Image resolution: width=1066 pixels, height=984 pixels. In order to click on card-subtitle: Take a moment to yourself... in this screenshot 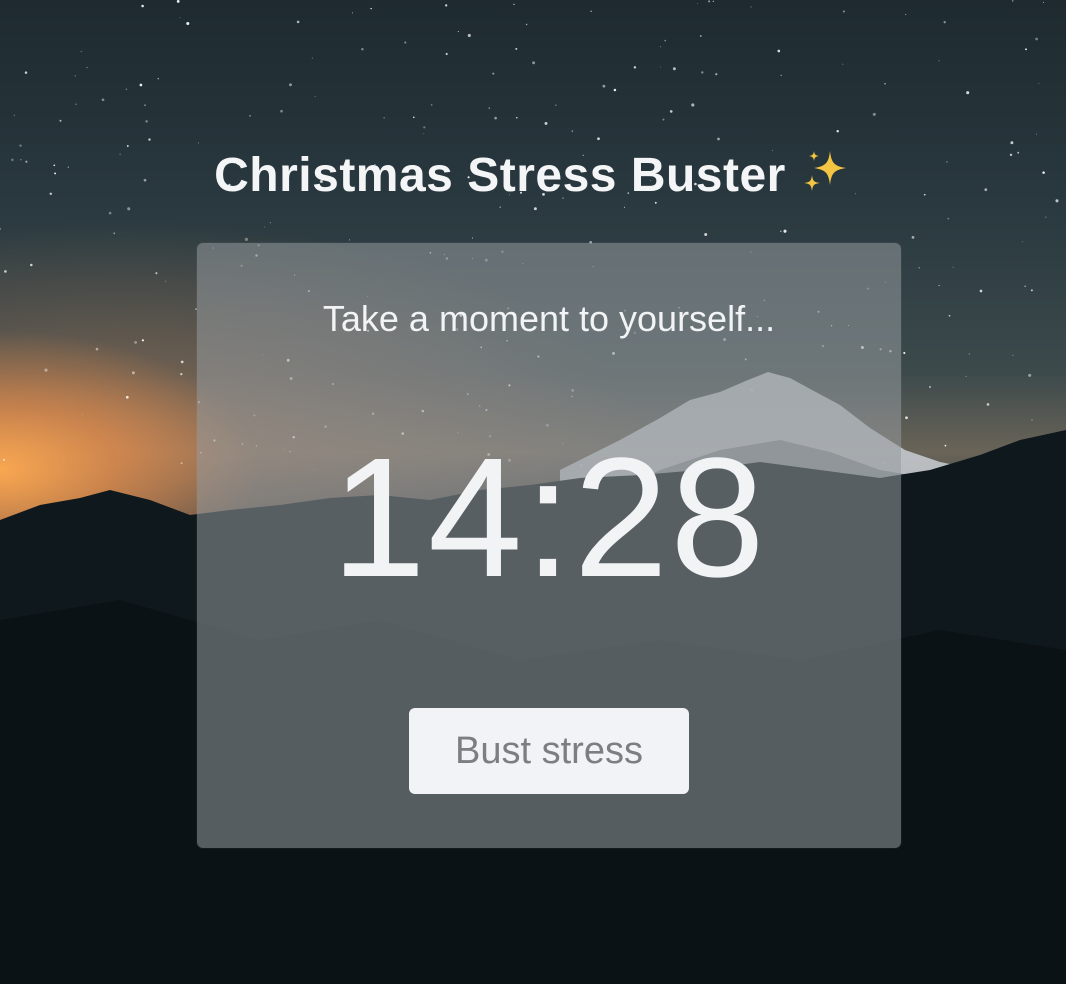, I will do `click(549, 318)`.